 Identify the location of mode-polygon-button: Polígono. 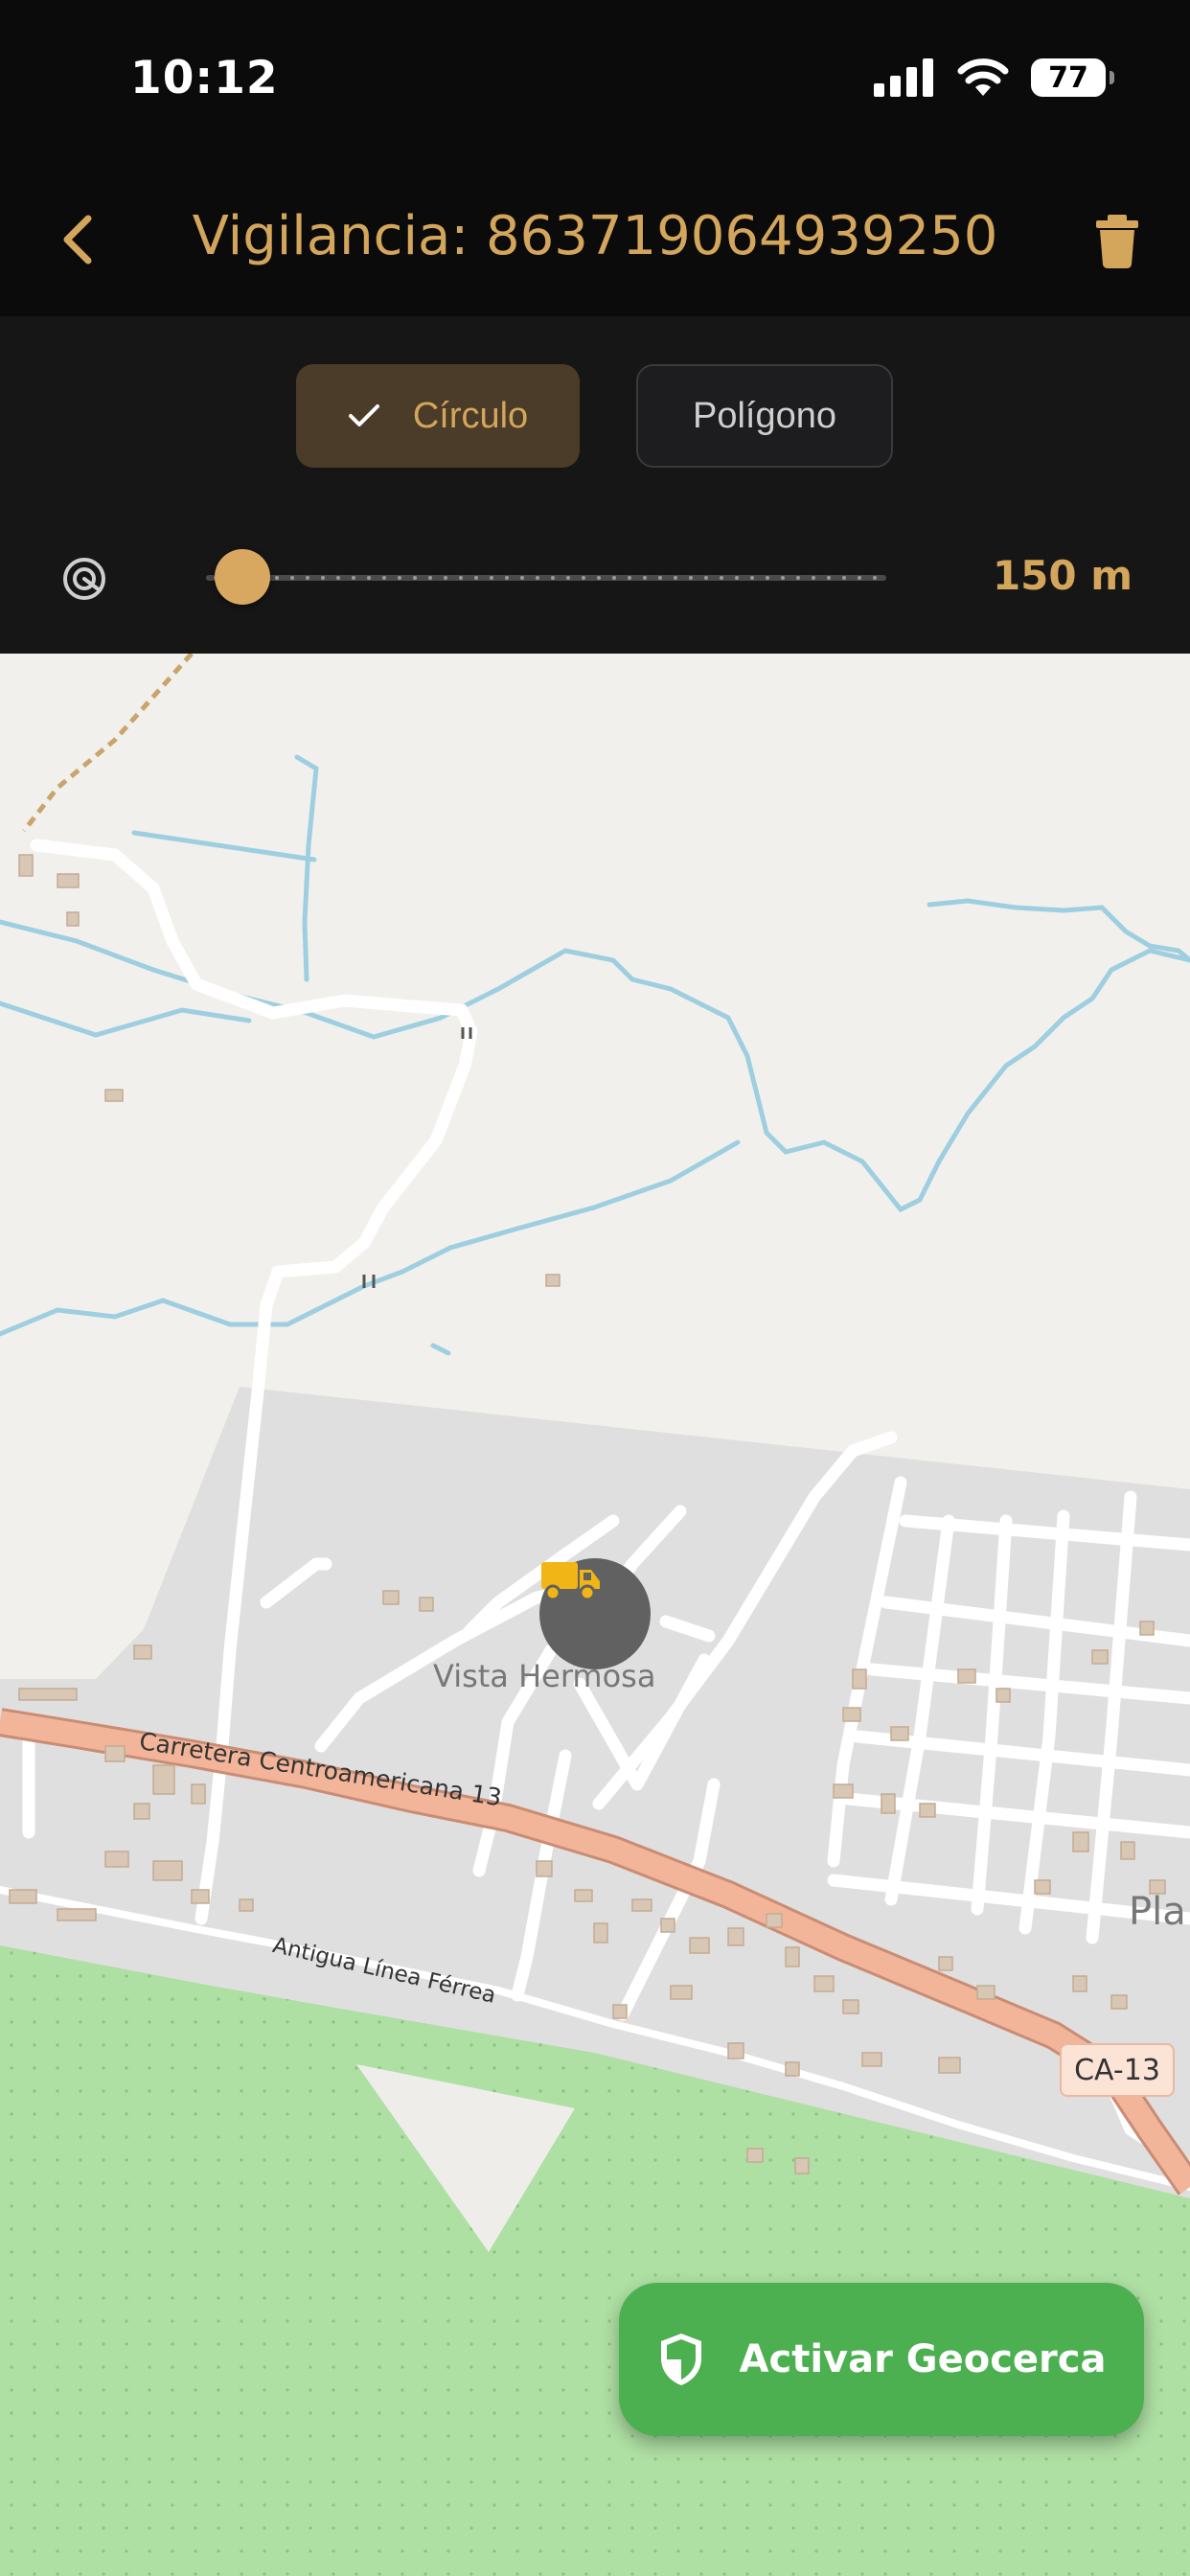
(764, 416).